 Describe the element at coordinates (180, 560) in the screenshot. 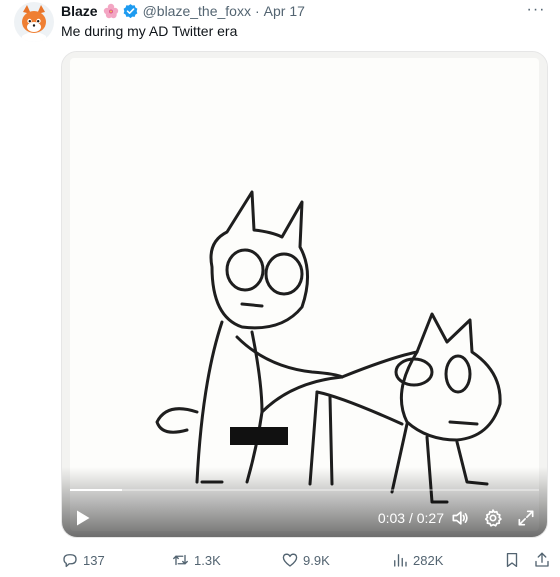

I see `repost-icon` at that location.